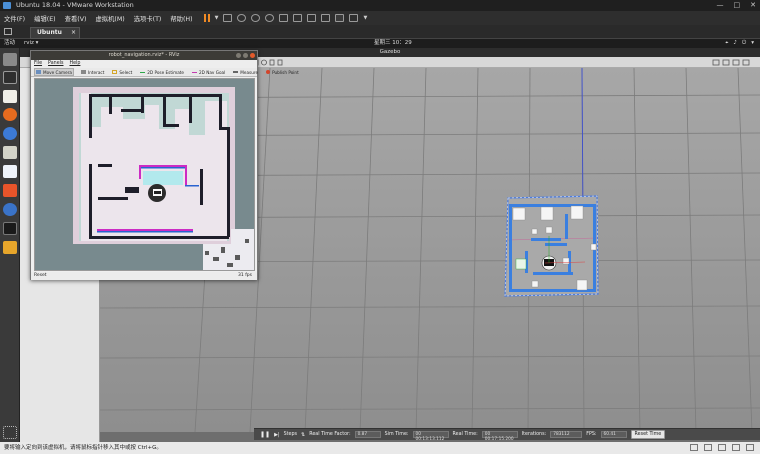 This screenshot has width=760, height=454. Describe the element at coordinates (31, 43) in the screenshot. I see `app-menu: rviz ▾` at that location.